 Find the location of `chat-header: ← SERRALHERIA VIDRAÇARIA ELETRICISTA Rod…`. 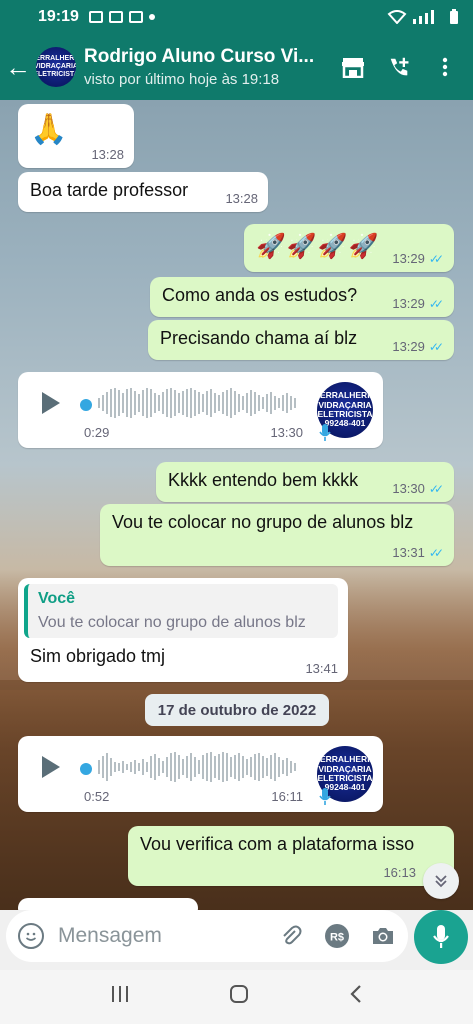

chat-header: ← SERRALHERIA VIDRAÇARIA ELETRICISTA Rod… is located at coordinates (236, 67).